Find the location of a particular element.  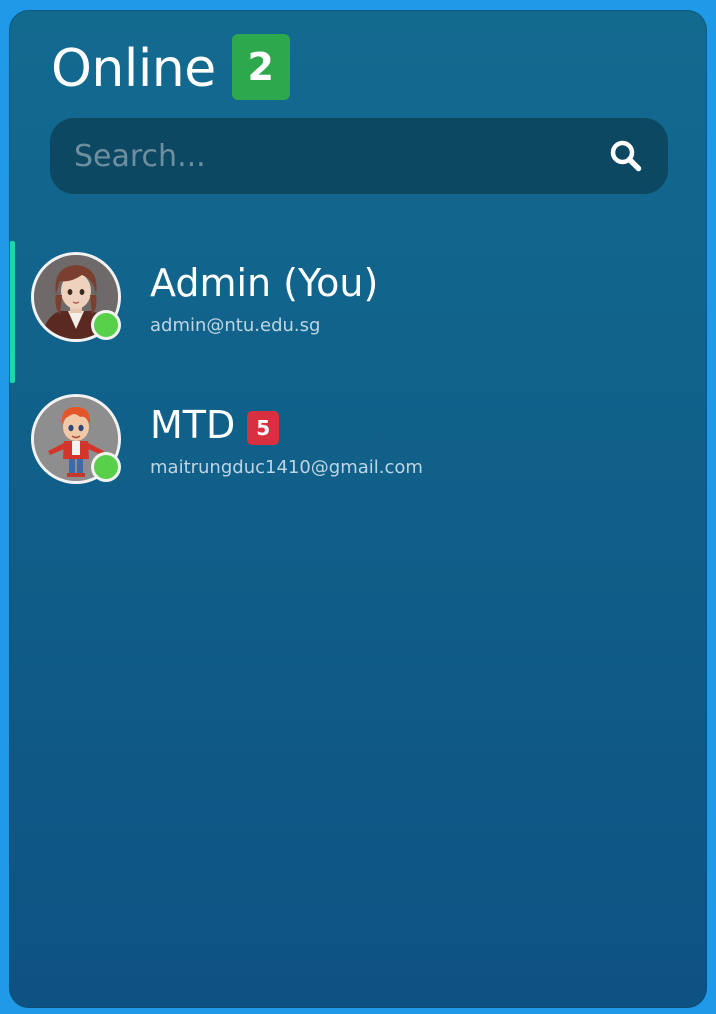

user-name-row: Admin (You) is located at coordinates (264, 283).